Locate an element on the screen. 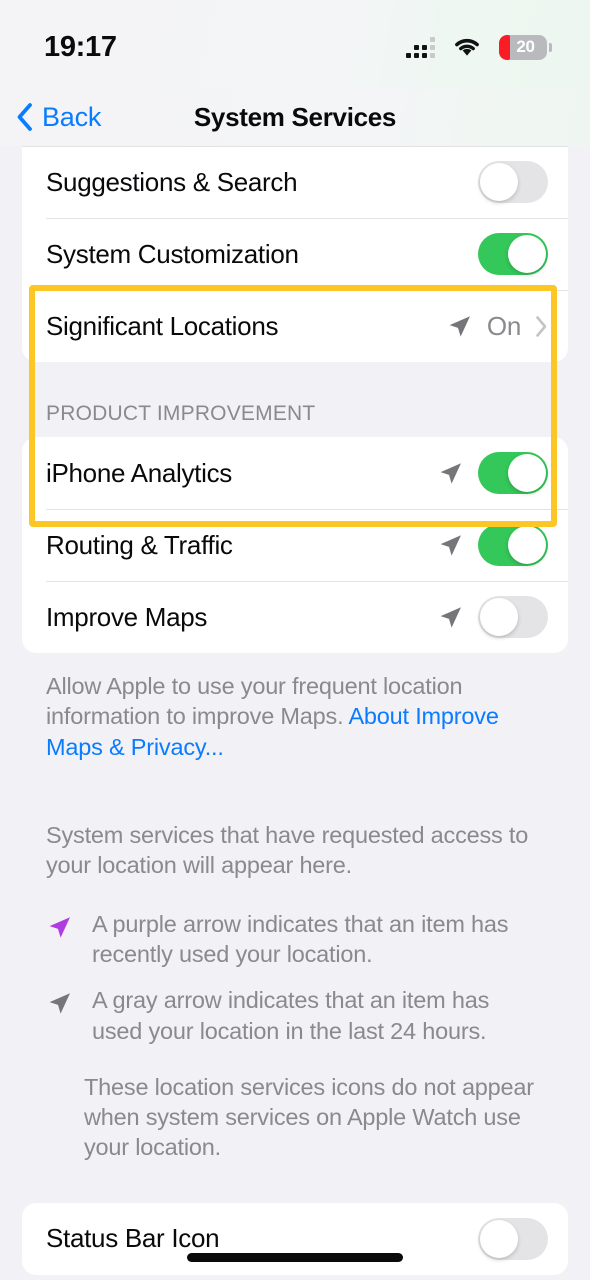  battery-indicator: 20 is located at coordinates (525, 47).